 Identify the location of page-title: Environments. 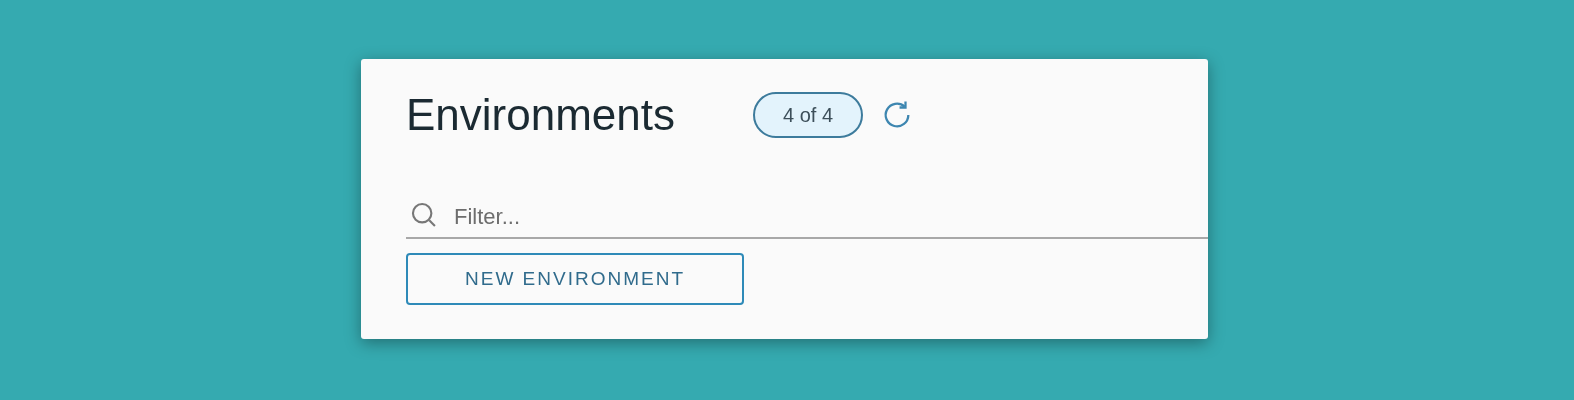
(540, 115).